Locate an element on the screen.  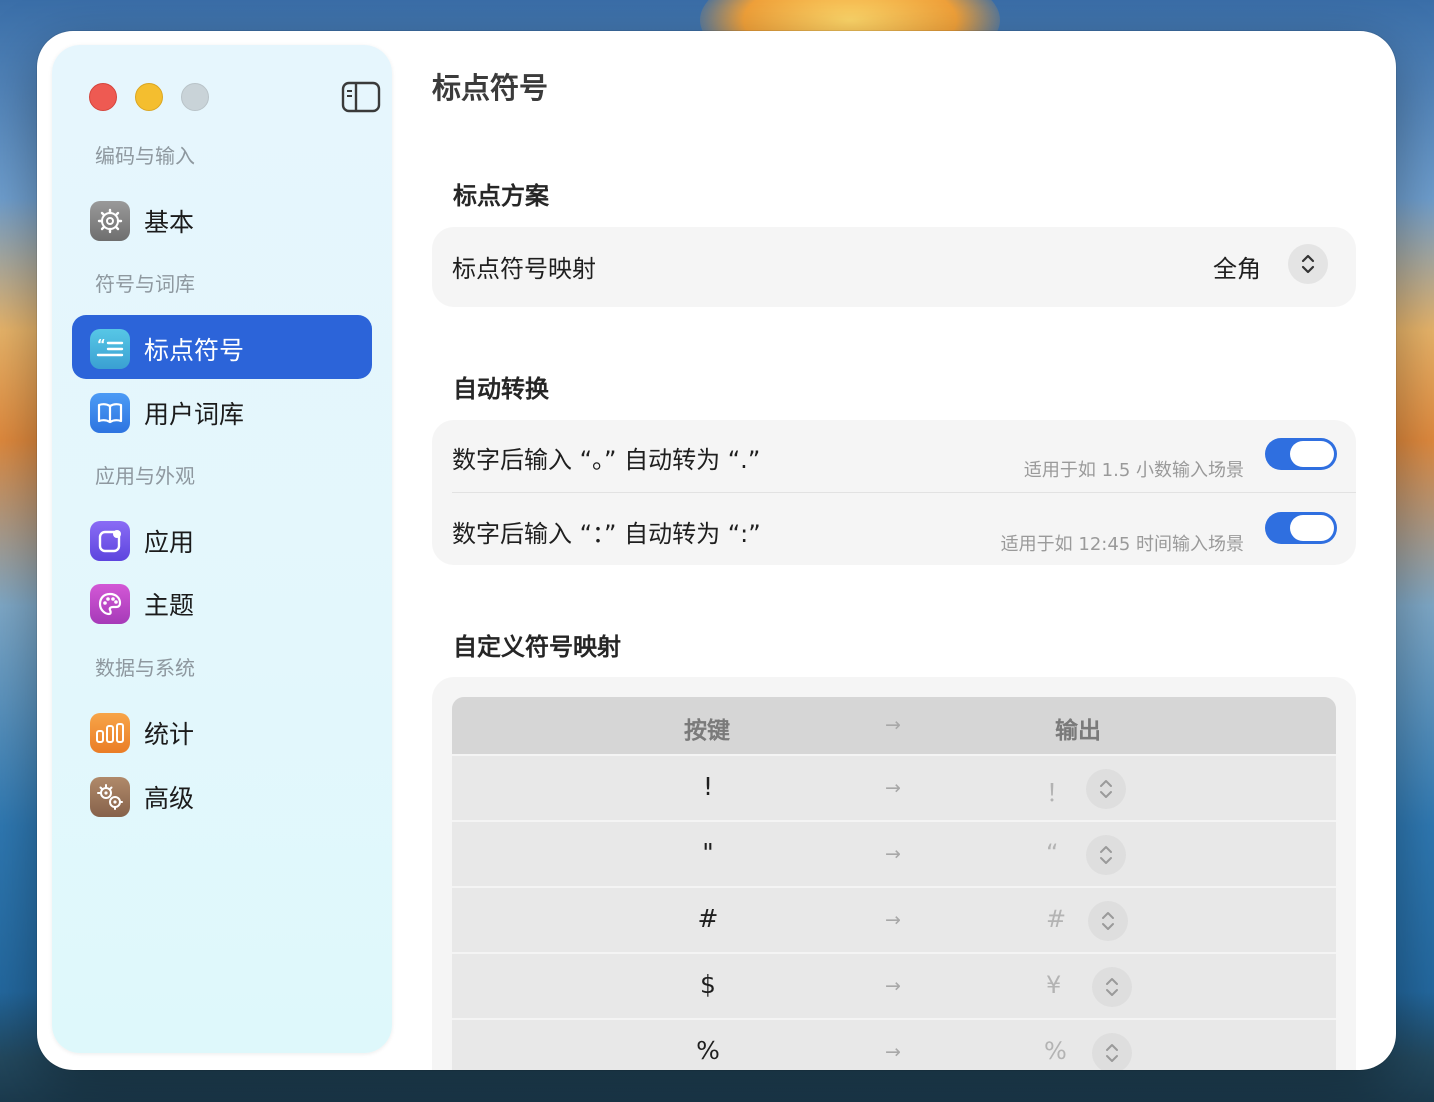
sidebar-item-user-dictionary: 用户词库 is located at coordinates (222, 411).